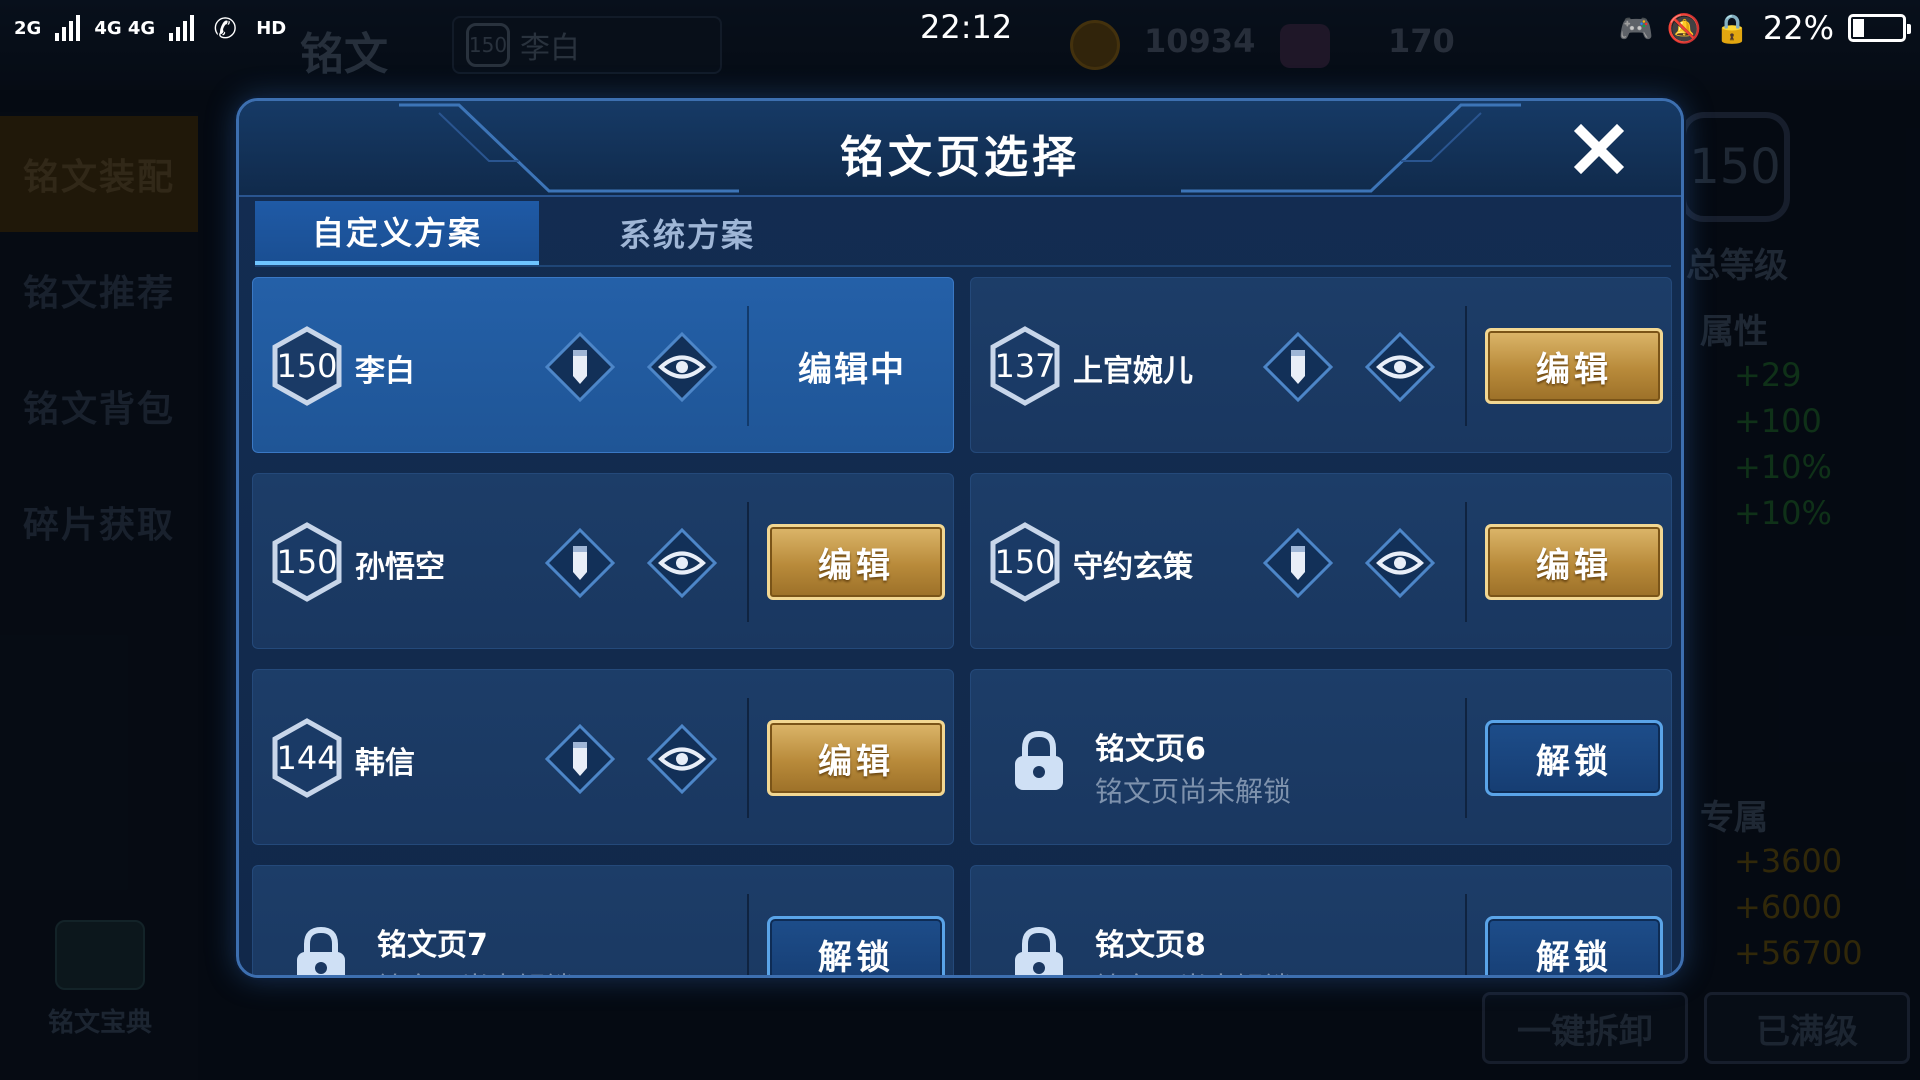  What do you see at coordinates (397, 233) in the screenshot?
I see `tab-custom-scheme: 自定义方案` at bounding box center [397, 233].